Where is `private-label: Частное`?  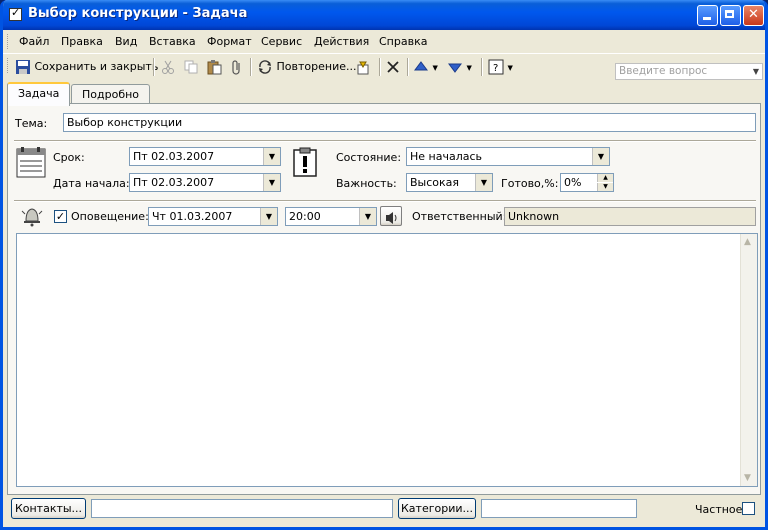
private-label: Частное is located at coordinates (719, 509).